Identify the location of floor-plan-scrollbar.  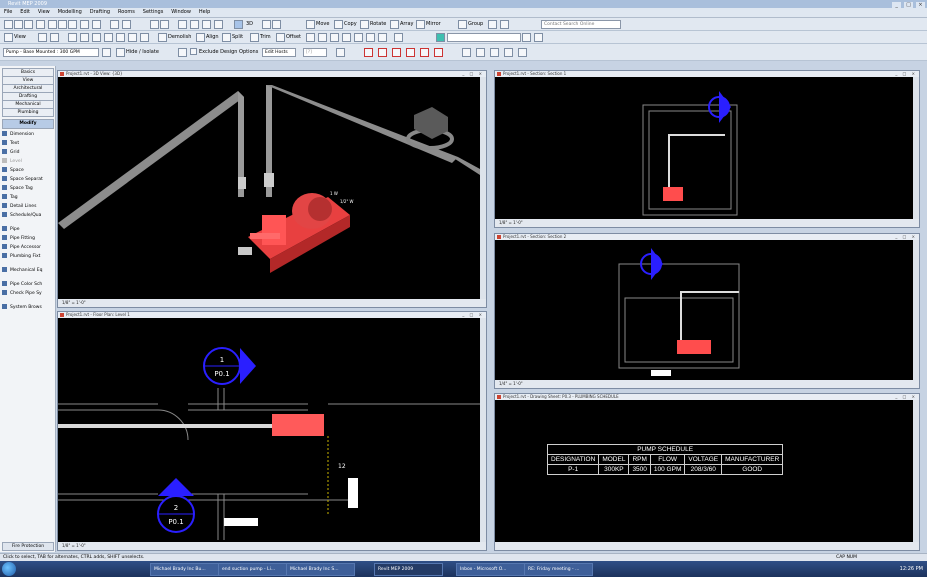
(483, 430).